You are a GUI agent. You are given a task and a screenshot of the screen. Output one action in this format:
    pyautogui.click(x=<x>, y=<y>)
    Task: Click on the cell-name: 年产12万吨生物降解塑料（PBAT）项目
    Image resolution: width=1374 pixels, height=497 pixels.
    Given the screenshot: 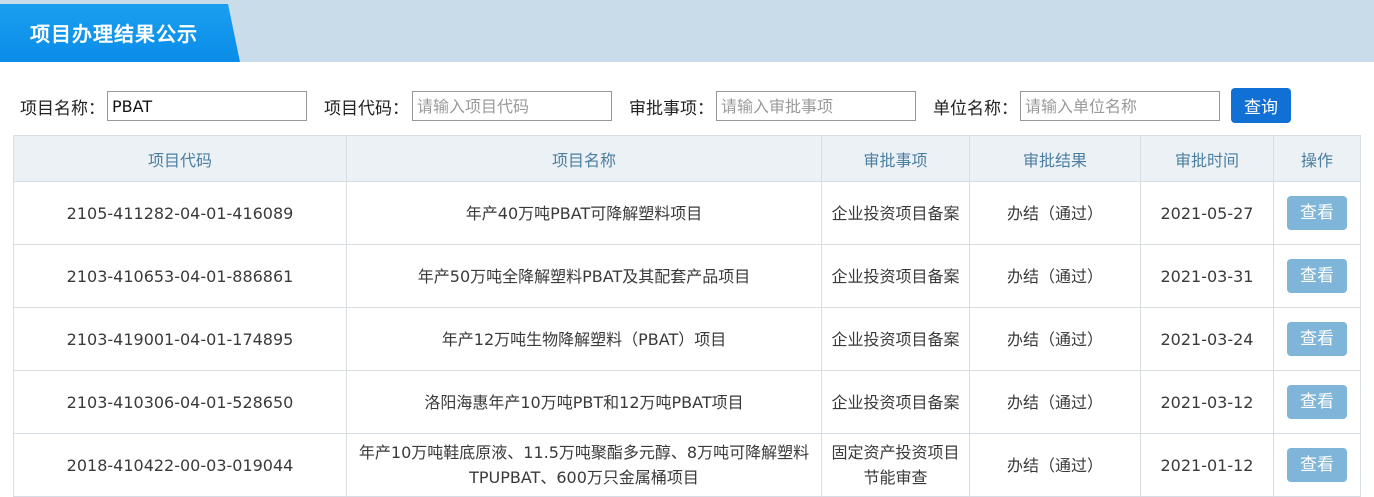 What is the action you would take?
    pyautogui.click(x=584, y=339)
    